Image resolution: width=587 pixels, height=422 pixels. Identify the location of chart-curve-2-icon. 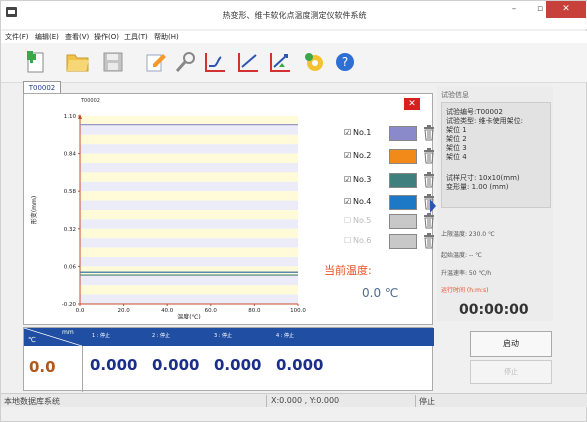
(248, 62).